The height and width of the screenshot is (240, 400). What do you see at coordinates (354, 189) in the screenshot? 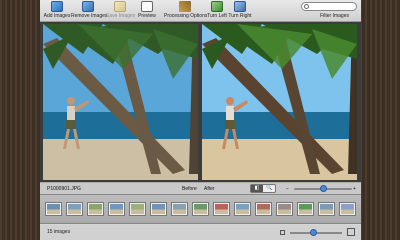
I see `zoom-in-label: +` at bounding box center [354, 189].